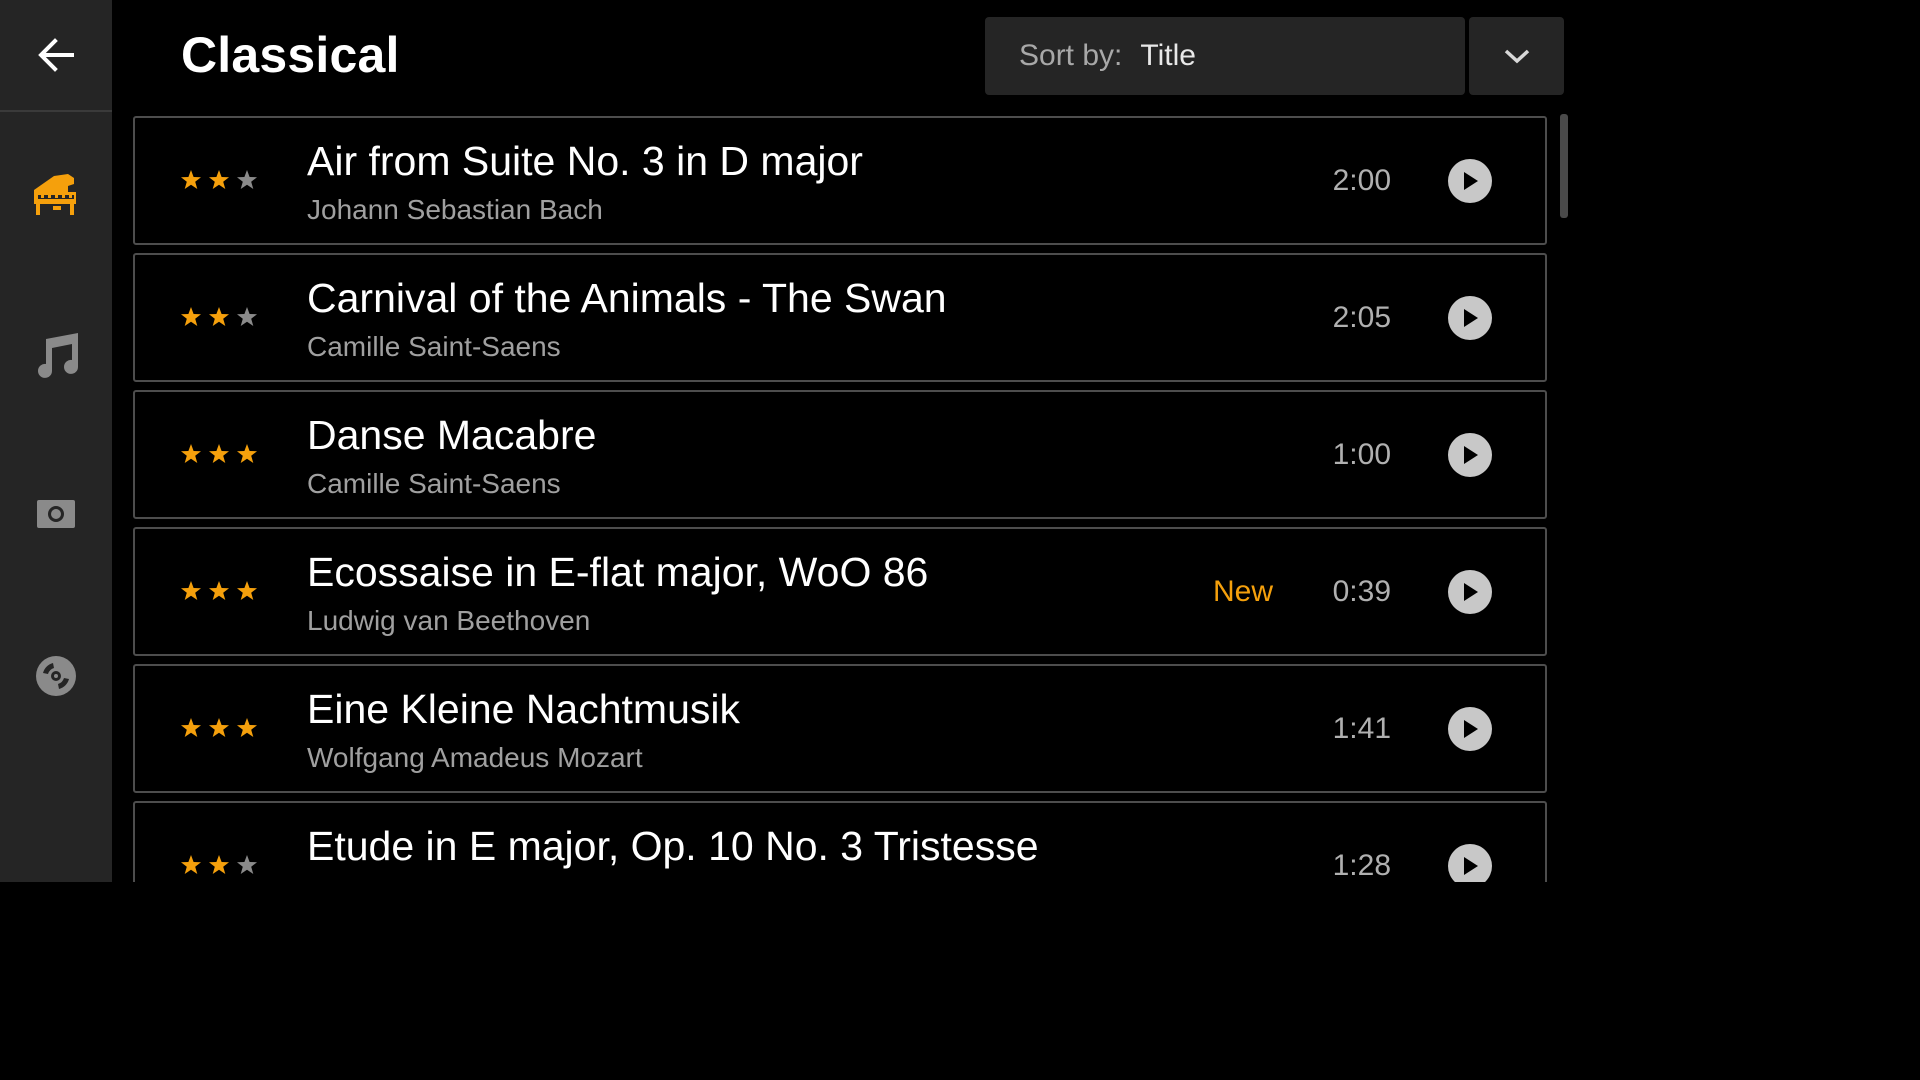  I want to click on sort-value: Title, so click(1168, 55).